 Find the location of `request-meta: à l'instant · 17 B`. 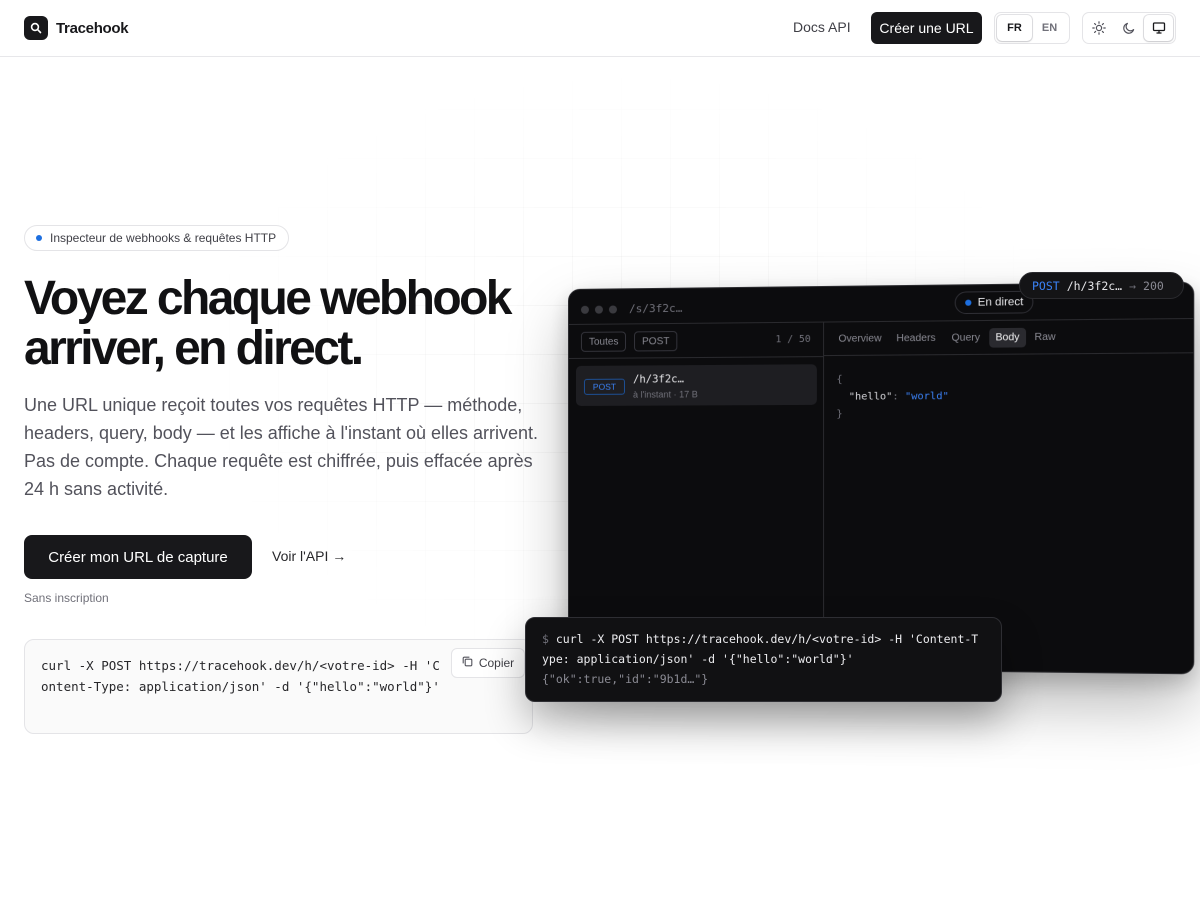

request-meta: à l'instant · 17 B is located at coordinates (665, 394).